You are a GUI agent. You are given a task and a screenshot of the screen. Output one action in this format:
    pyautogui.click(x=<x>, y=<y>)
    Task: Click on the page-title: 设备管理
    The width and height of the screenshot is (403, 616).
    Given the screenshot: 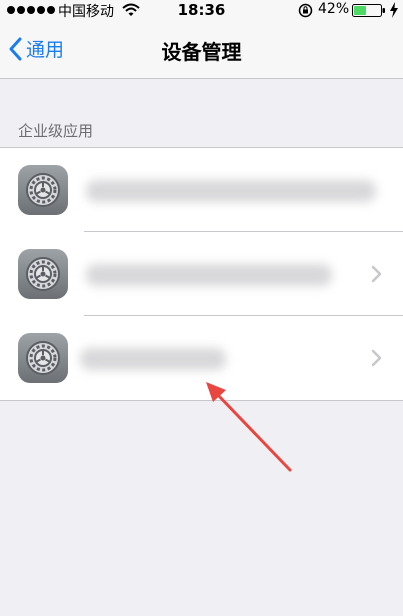 What is the action you would take?
    pyautogui.click(x=201, y=52)
    